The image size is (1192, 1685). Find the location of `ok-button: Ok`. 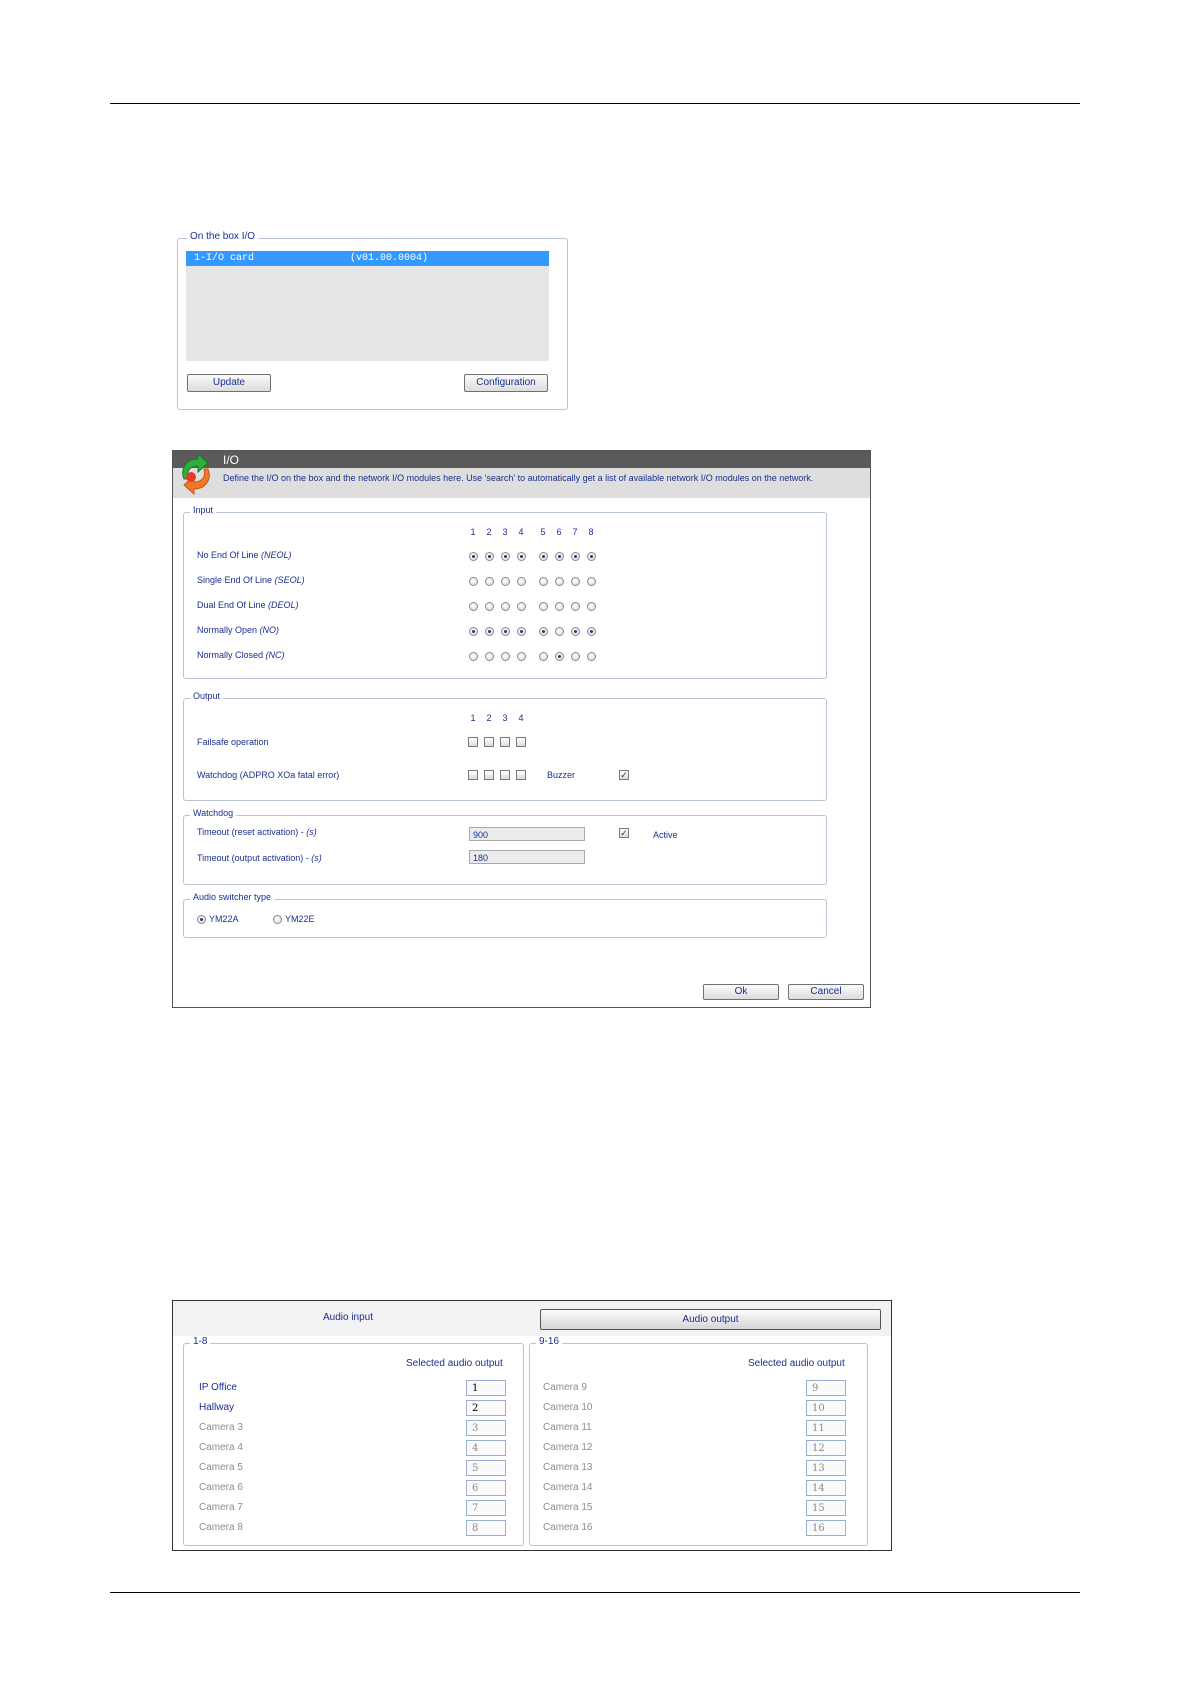

ok-button: Ok is located at coordinates (741, 992).